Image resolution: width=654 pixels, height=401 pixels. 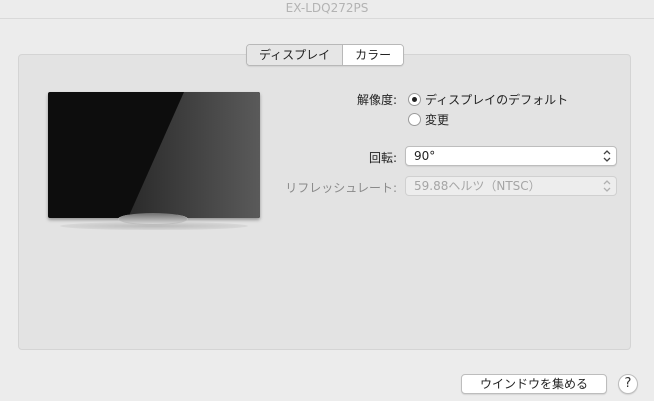 What do you see at coordinates (477, 186) in the screenshot?
I see `refresh-rate-value: 59.88ヘルツ（NTSC）` at bounding box center [477, 186].